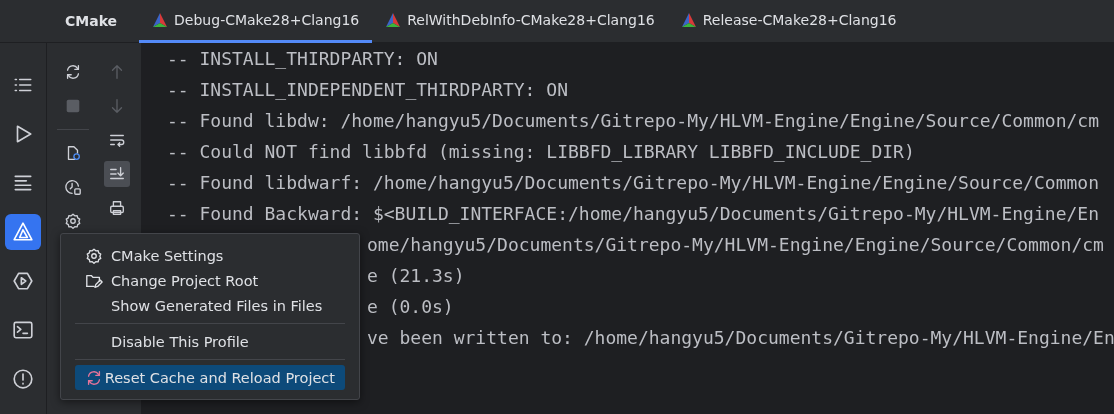  I want to click on stop-icon, so click(73, 106).